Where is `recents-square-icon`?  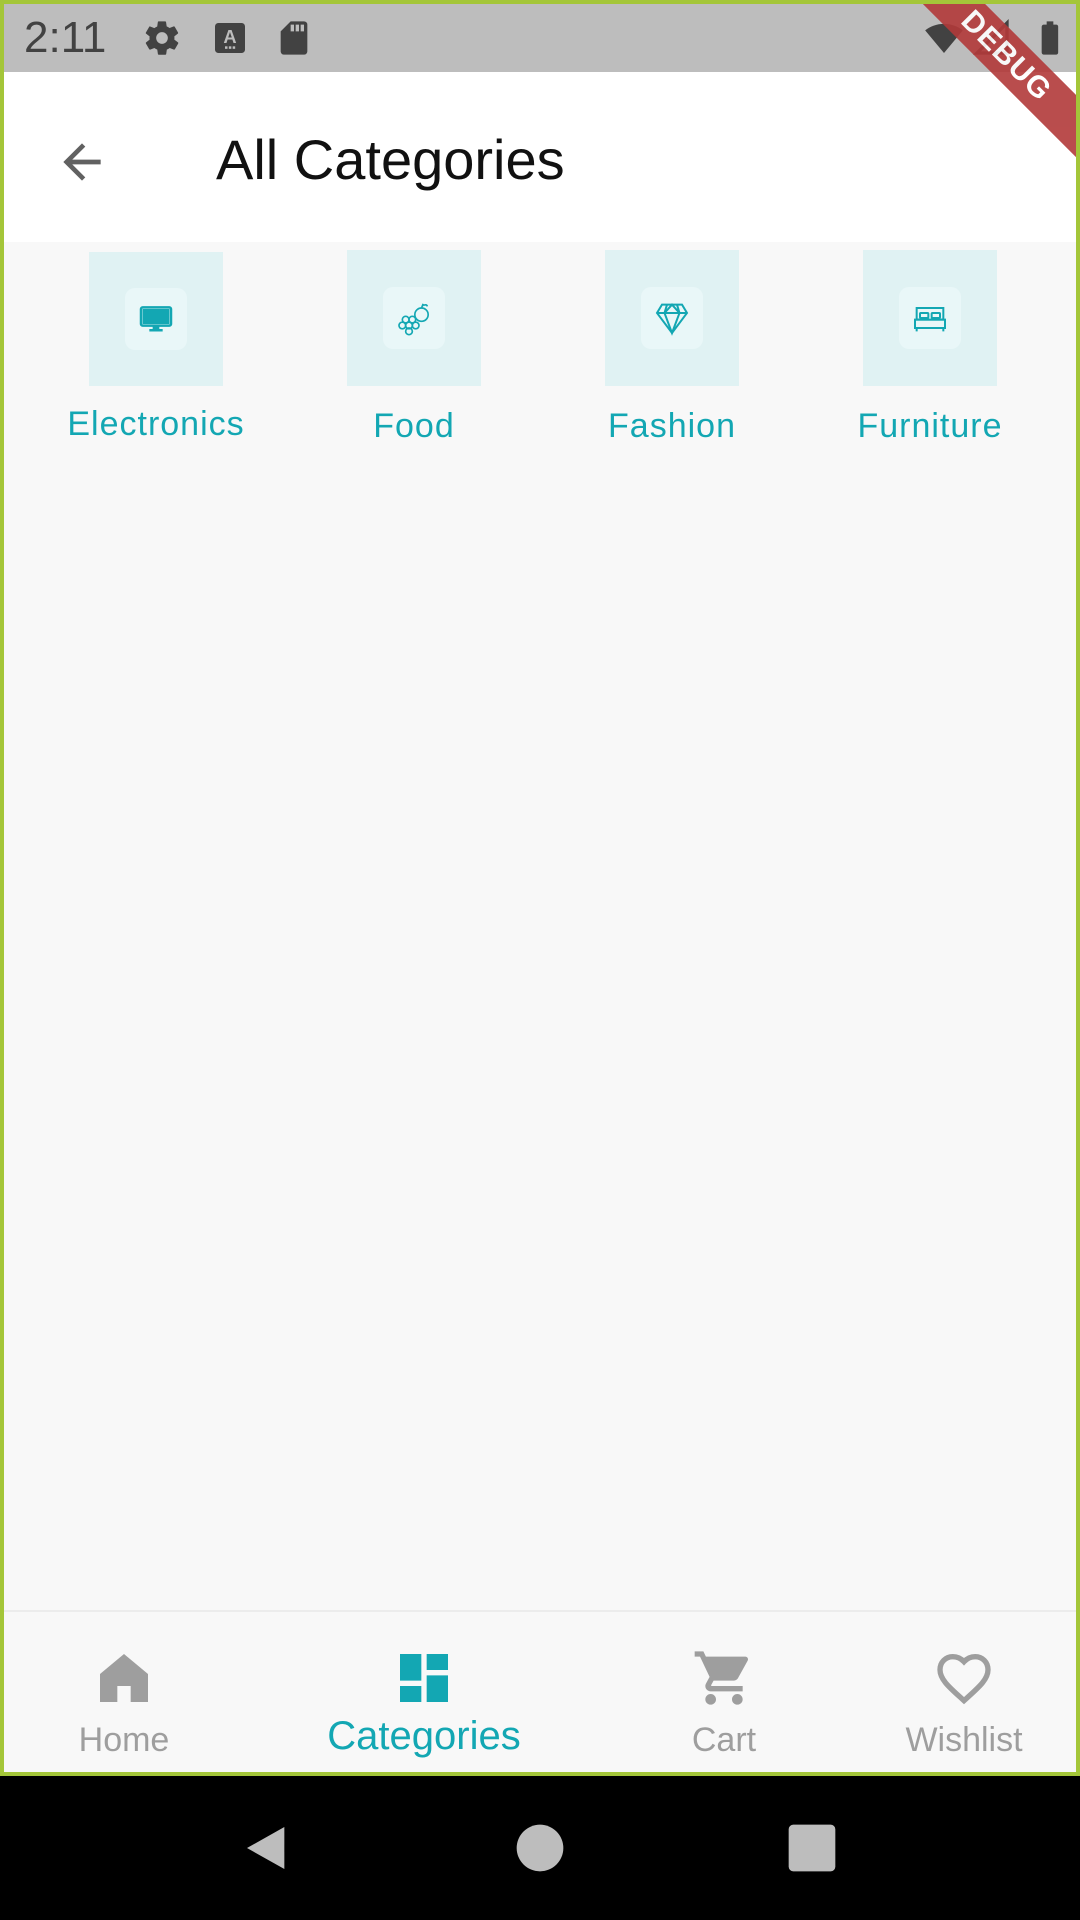 recents-square-icon is located at coordinates (812, 1848).